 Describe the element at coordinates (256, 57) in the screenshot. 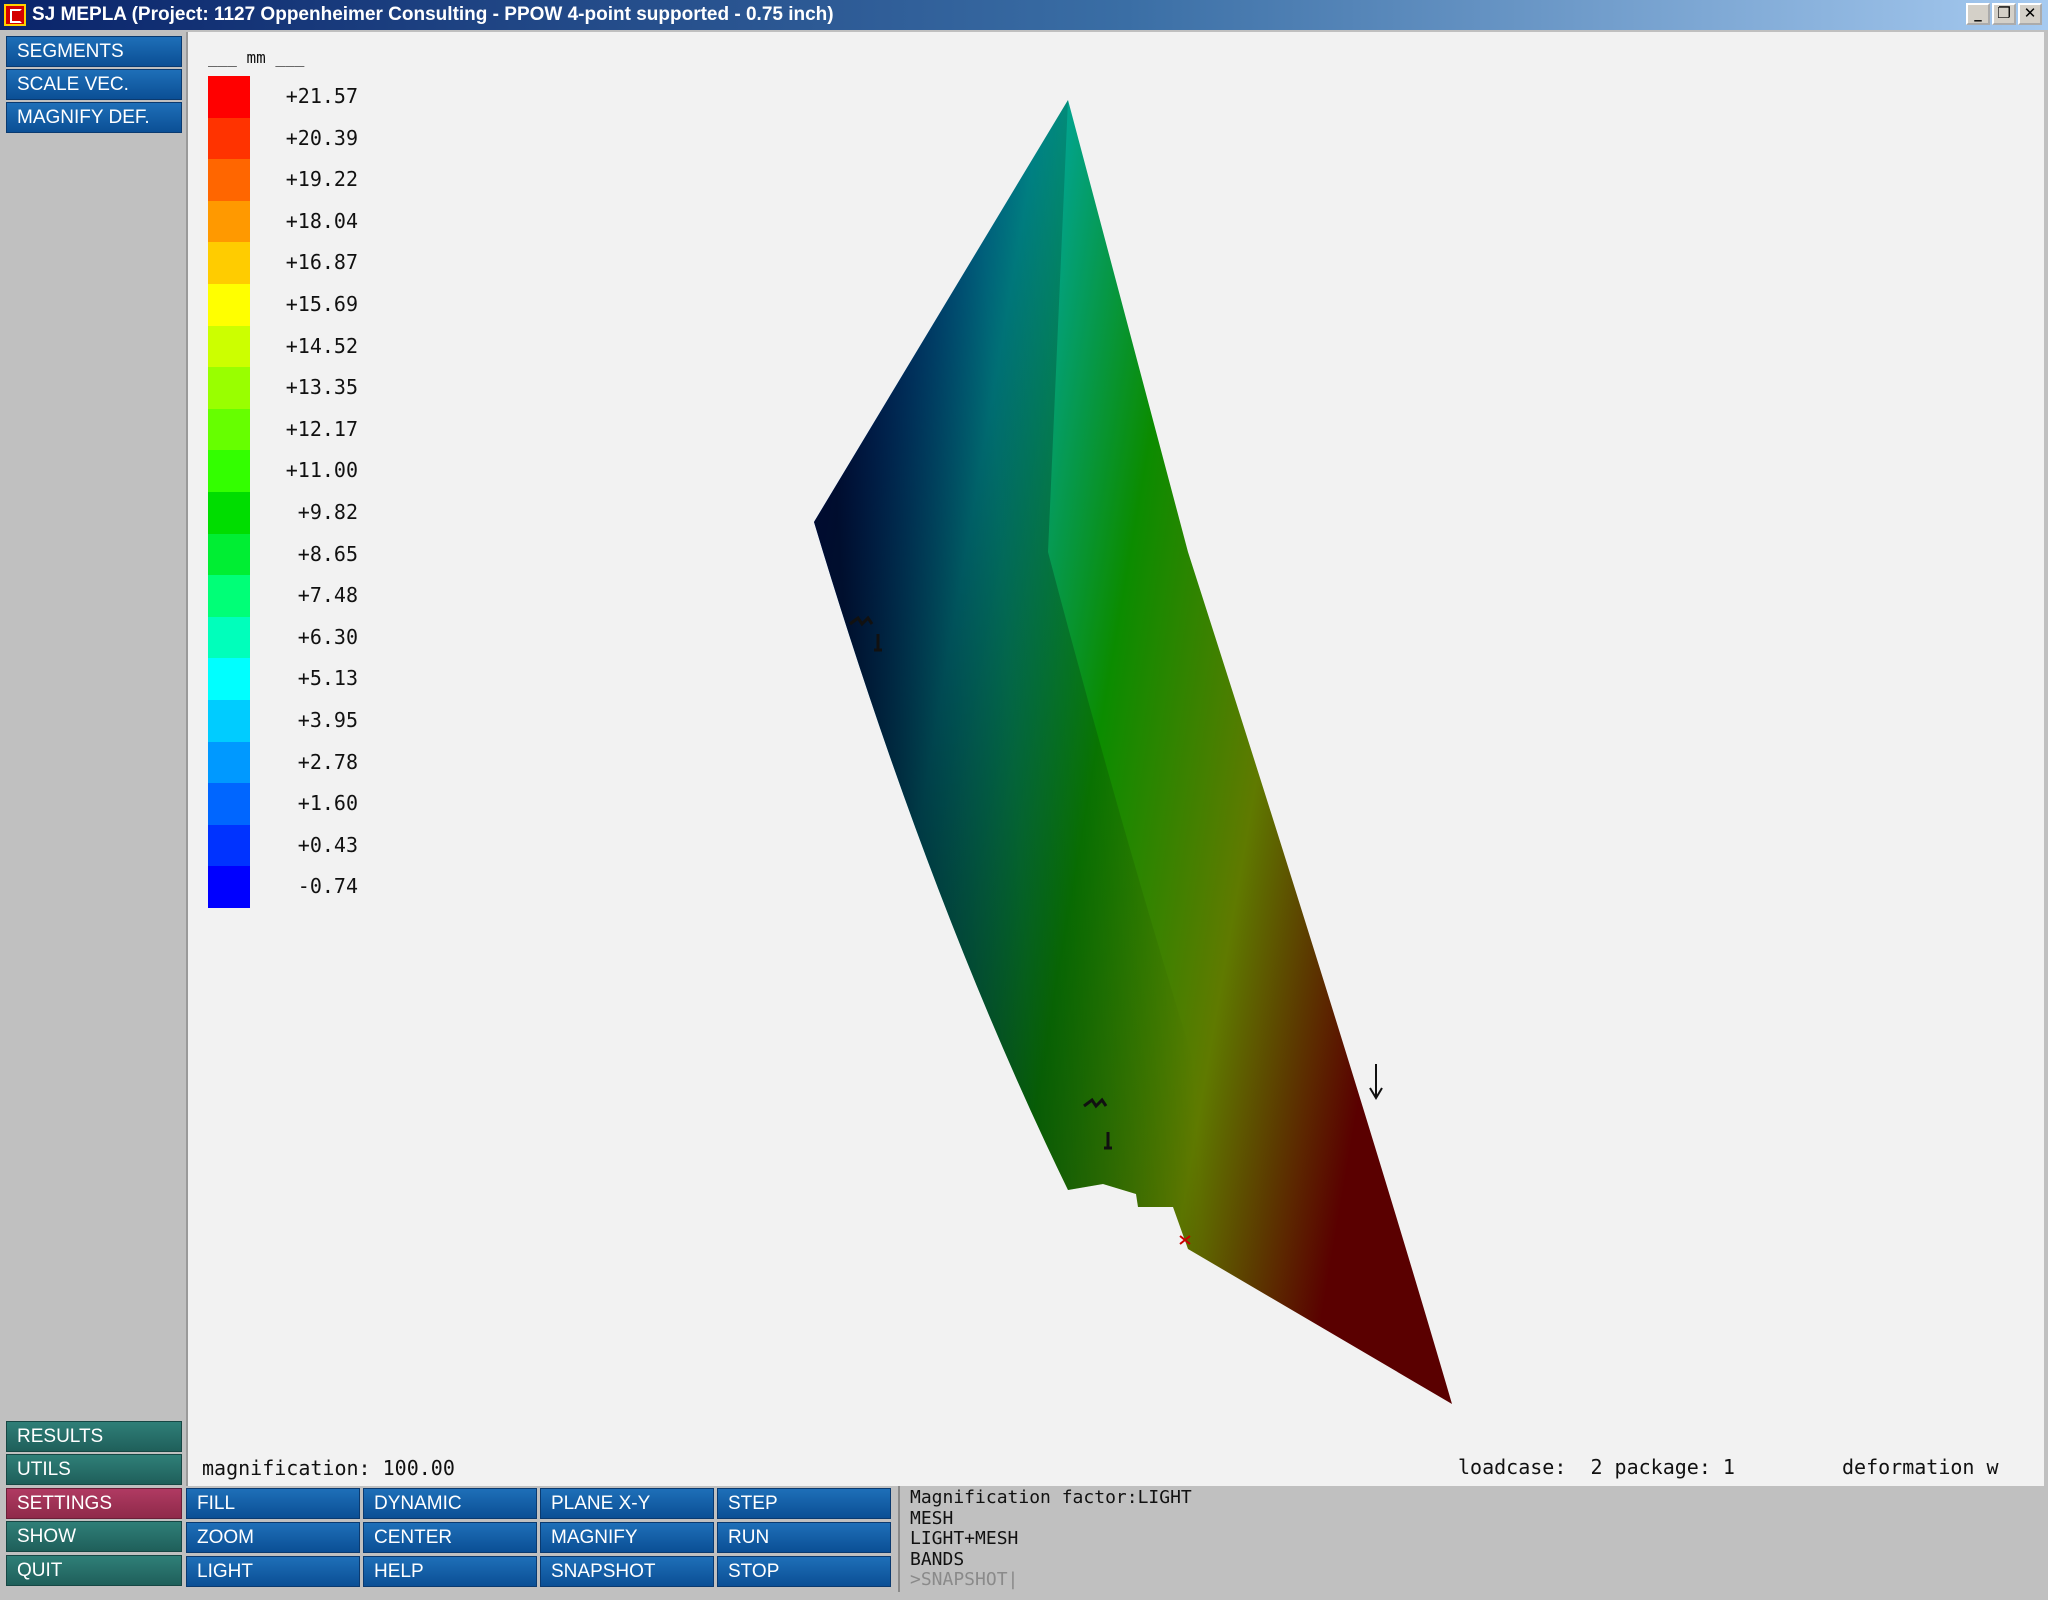

I see `legend-unit-label: ___ mm ___` at that location.